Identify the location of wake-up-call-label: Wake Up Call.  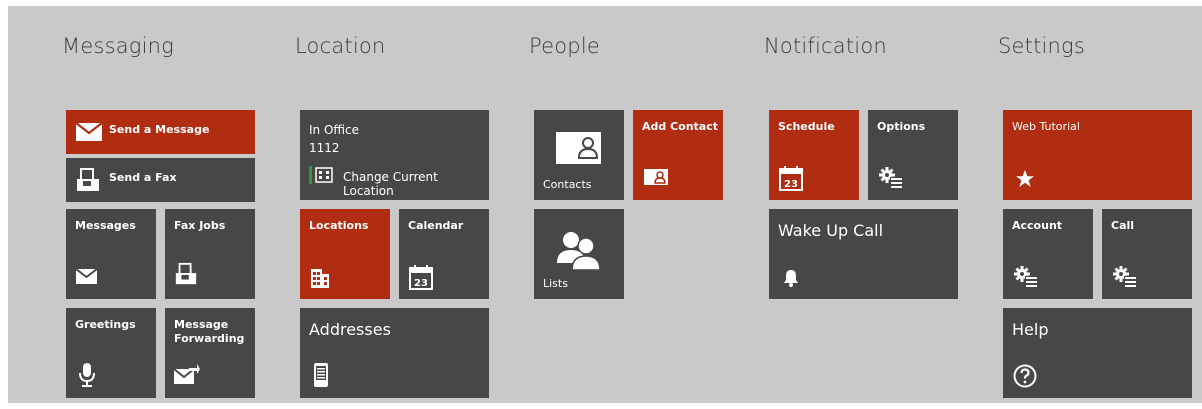
(831, 230).